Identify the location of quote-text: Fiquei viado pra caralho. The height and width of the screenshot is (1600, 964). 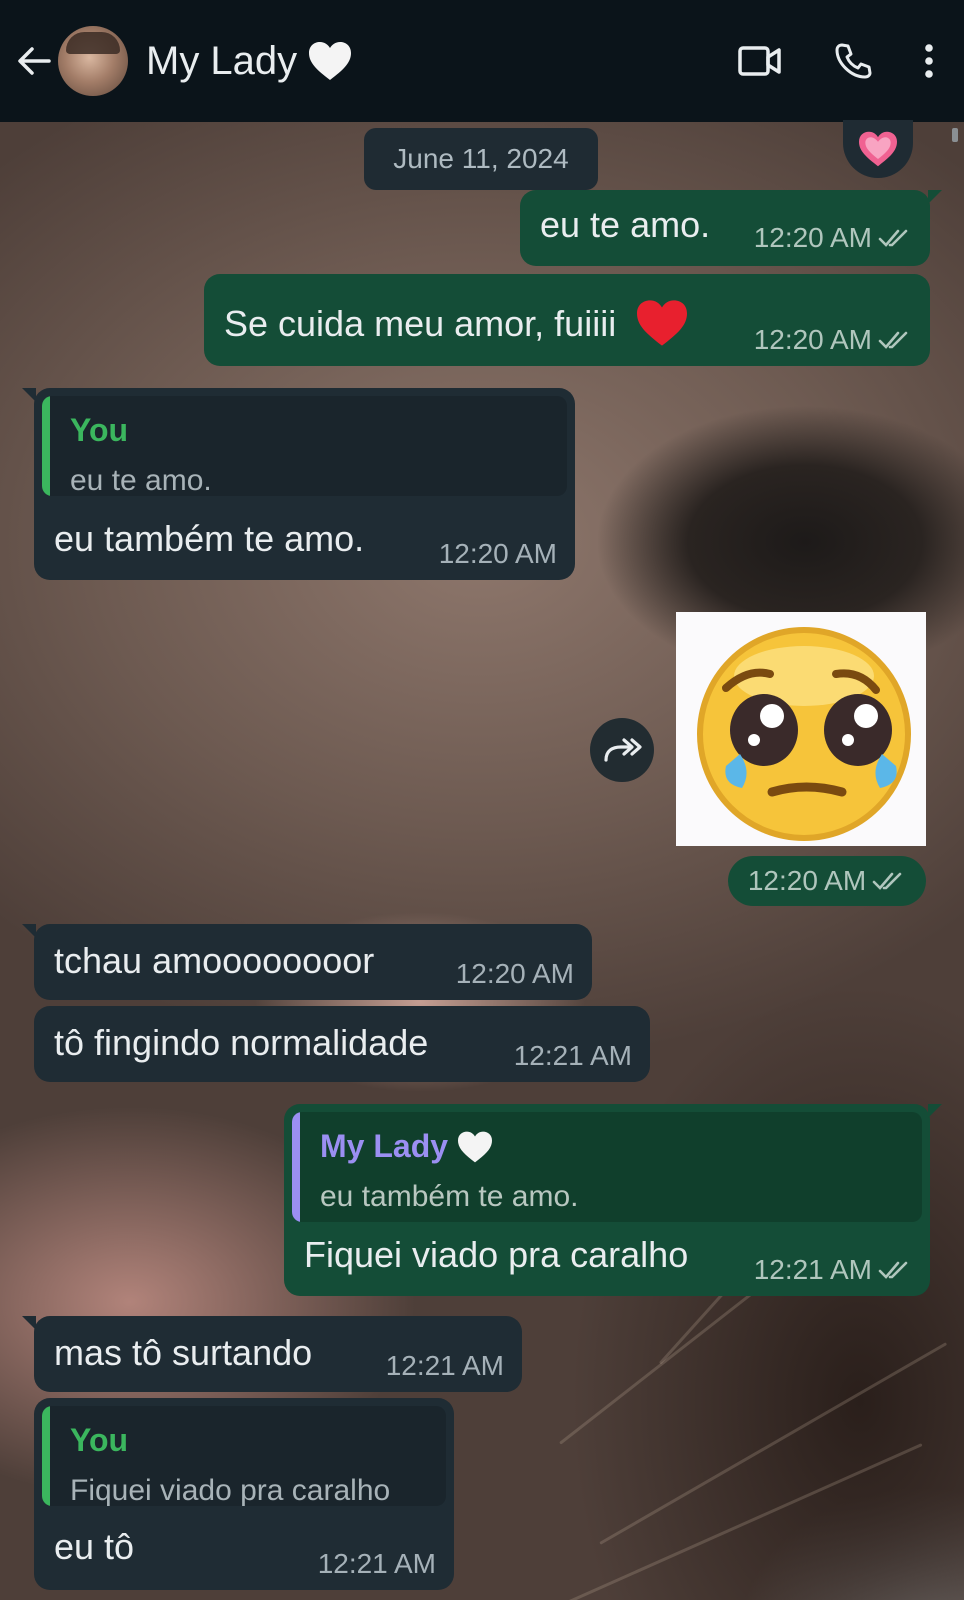
(230, 1490).